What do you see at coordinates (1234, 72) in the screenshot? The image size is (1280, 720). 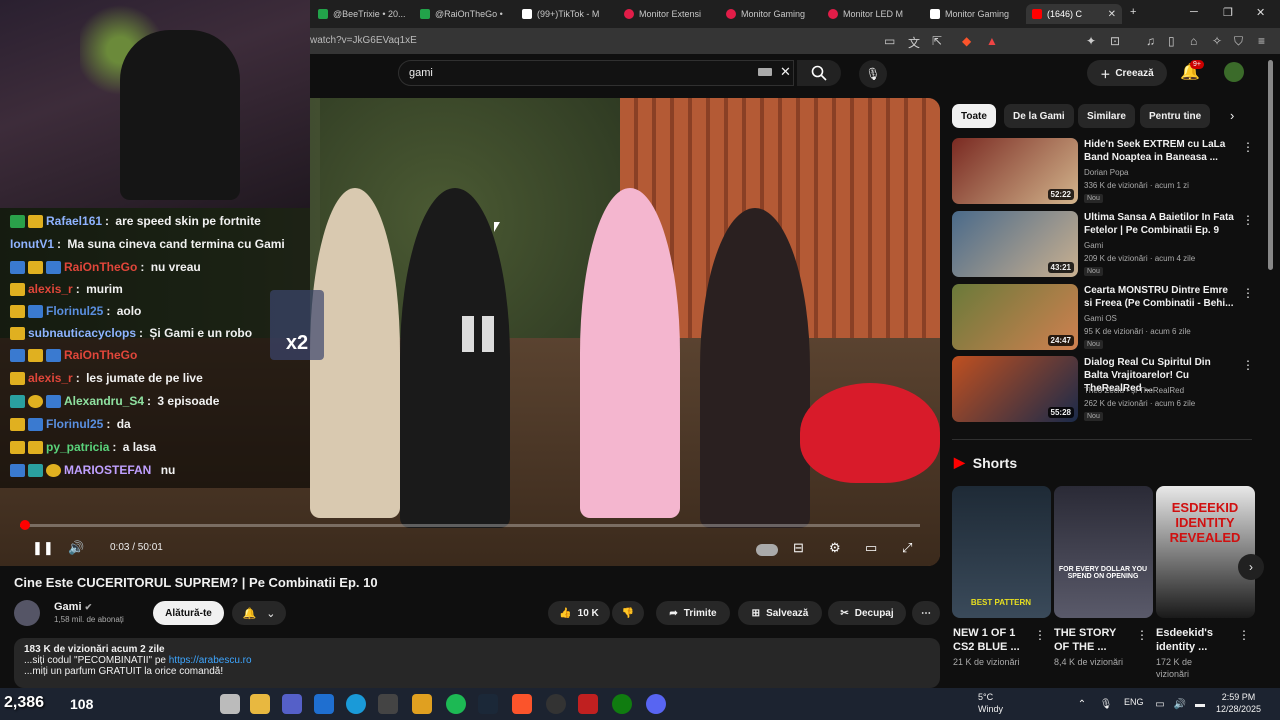 I see `account-avatar` at bounding box center [1234, 72].